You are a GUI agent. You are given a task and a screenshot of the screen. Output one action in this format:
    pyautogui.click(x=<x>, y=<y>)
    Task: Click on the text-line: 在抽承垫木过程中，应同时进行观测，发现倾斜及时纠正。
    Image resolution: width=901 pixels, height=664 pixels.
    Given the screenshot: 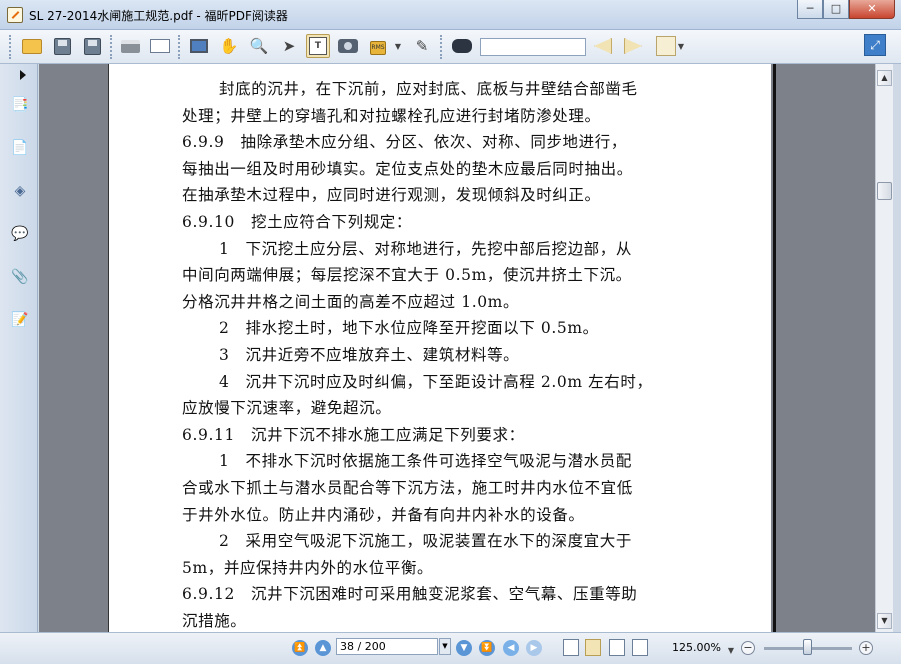 What is the action you would take?
    pyautogui.click(x=391, y=195)
    